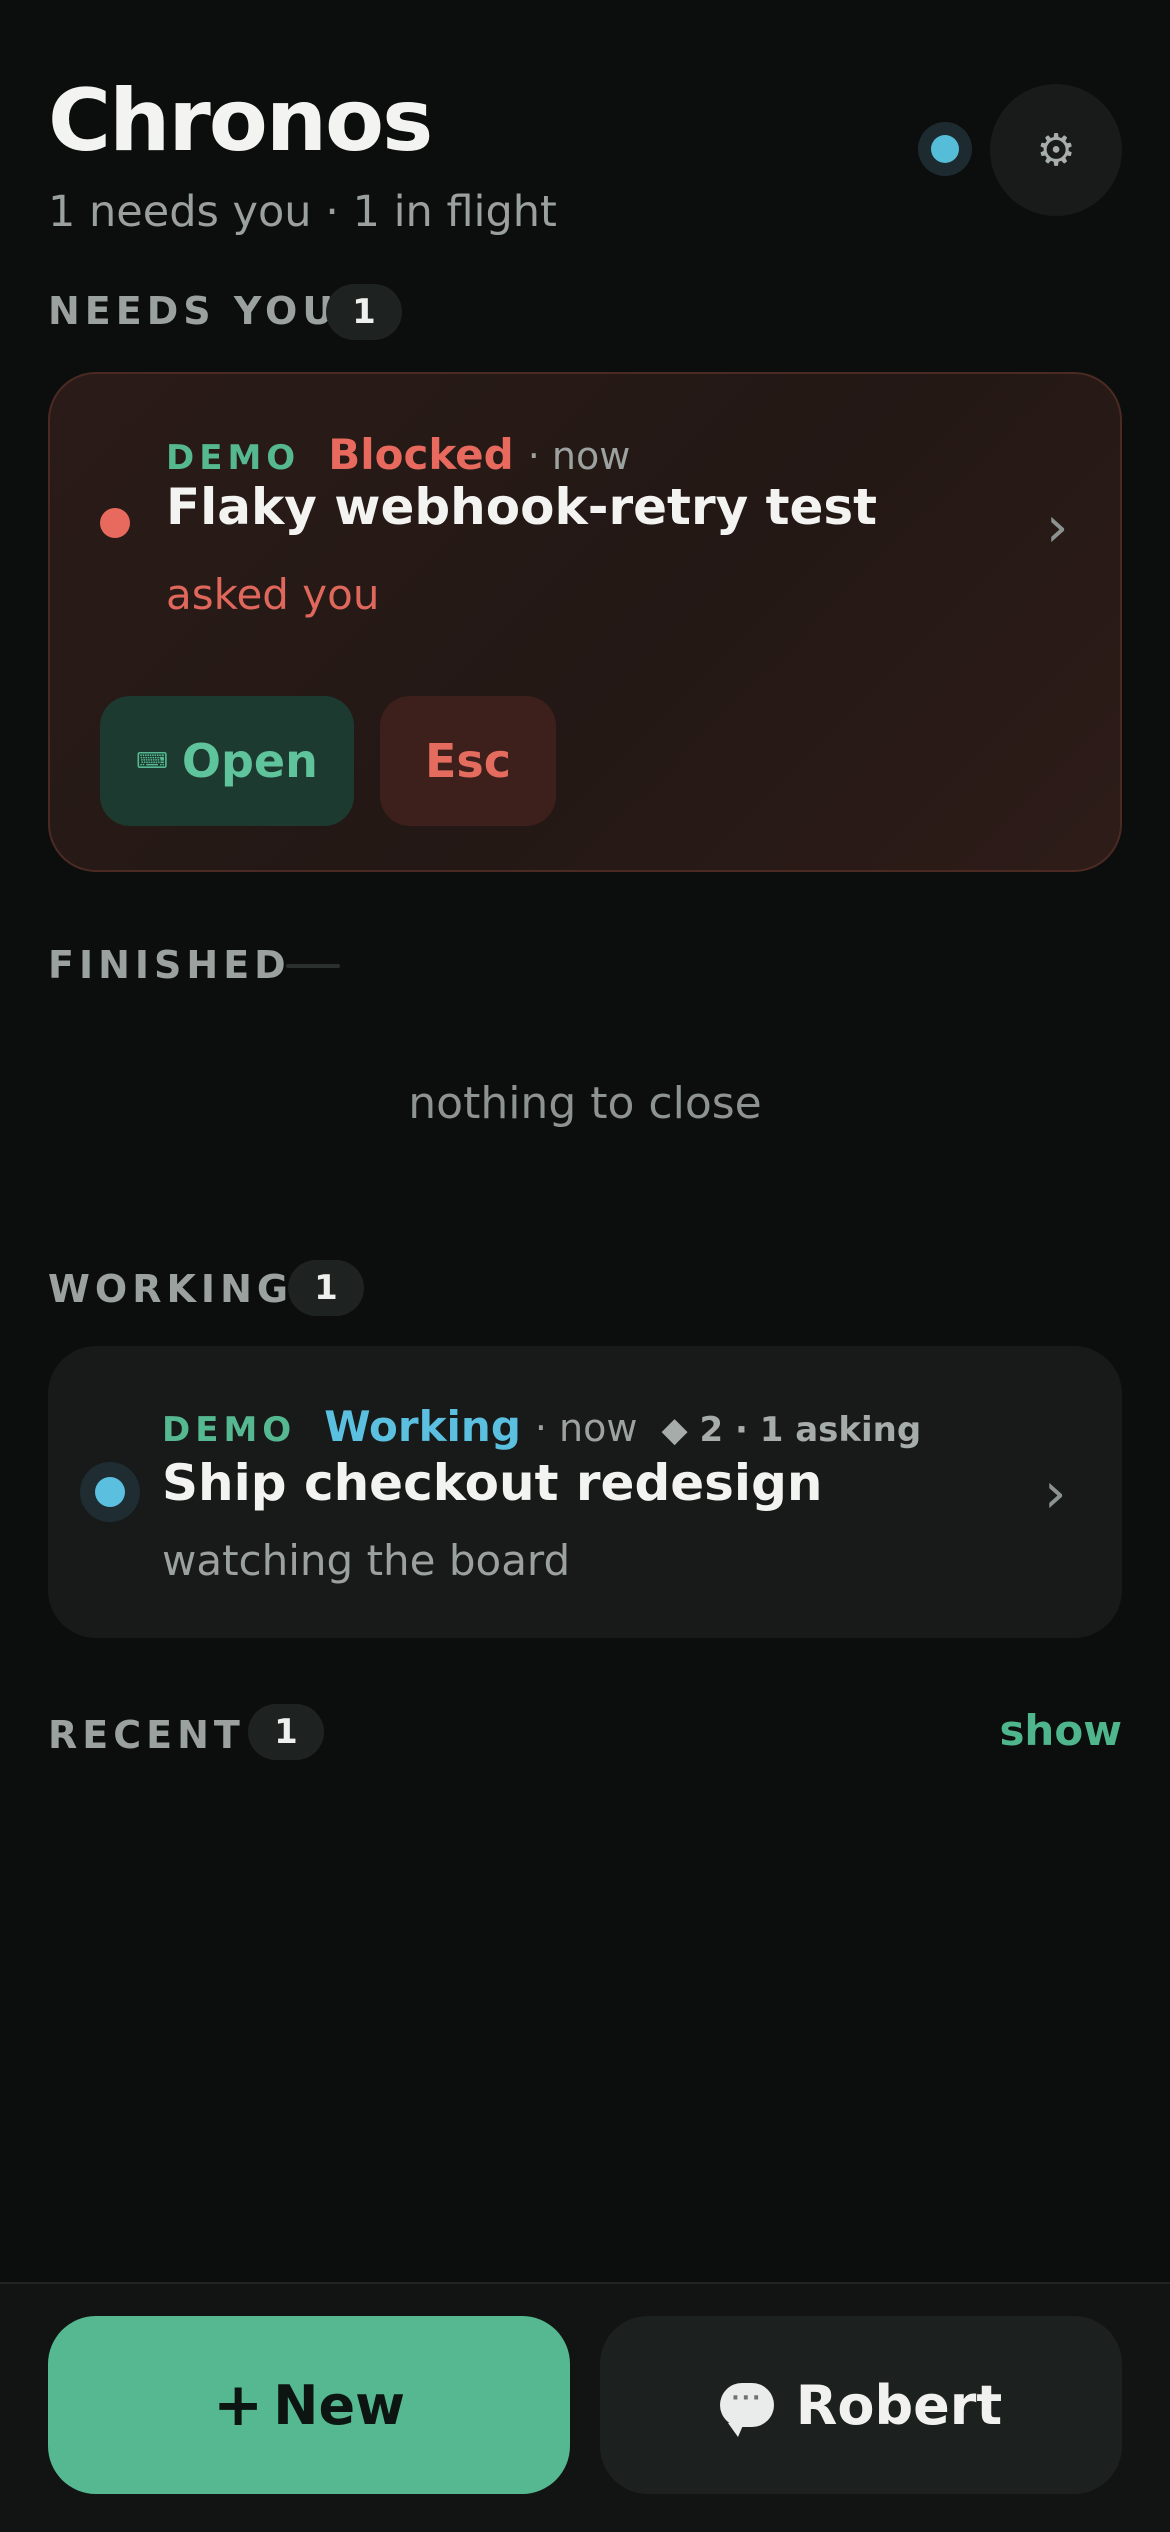 This screenshot has height=2532, width=1170. I want to click on plus-icon: +, so click(238, 2405).